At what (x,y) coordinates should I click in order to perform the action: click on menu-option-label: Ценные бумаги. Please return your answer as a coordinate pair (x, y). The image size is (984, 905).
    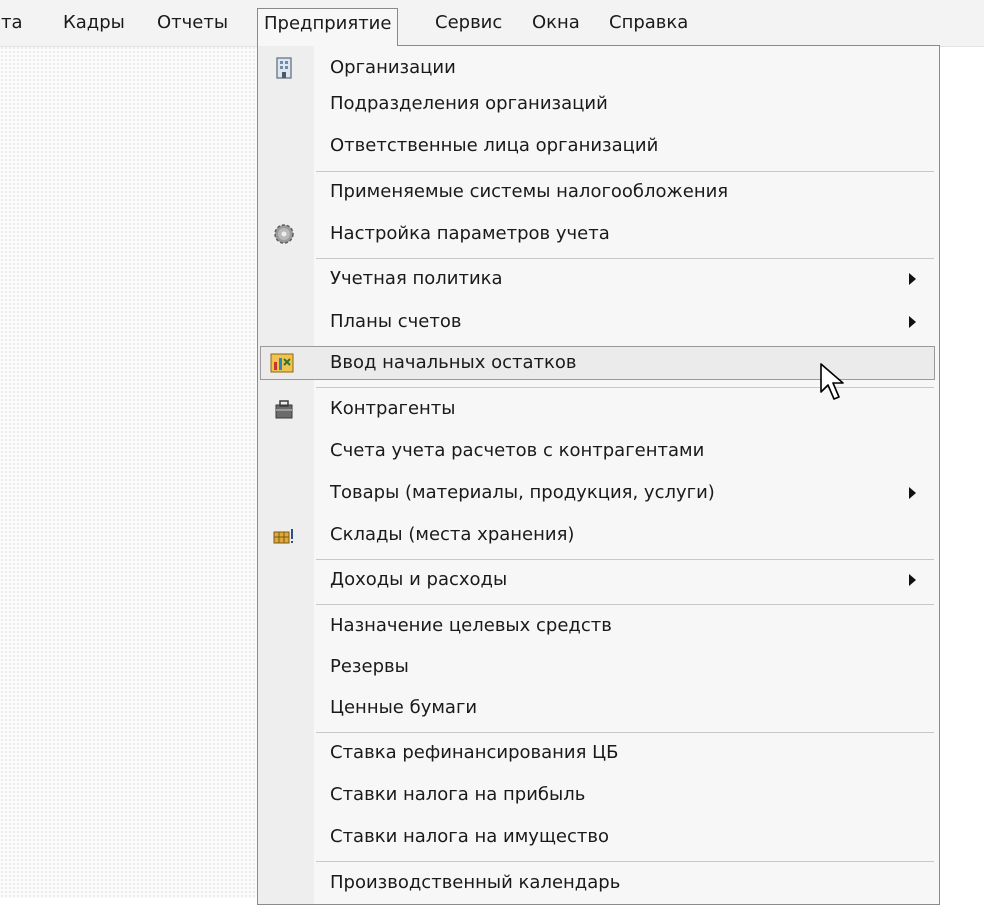
    Looking at the image, I should click on (404, 707).